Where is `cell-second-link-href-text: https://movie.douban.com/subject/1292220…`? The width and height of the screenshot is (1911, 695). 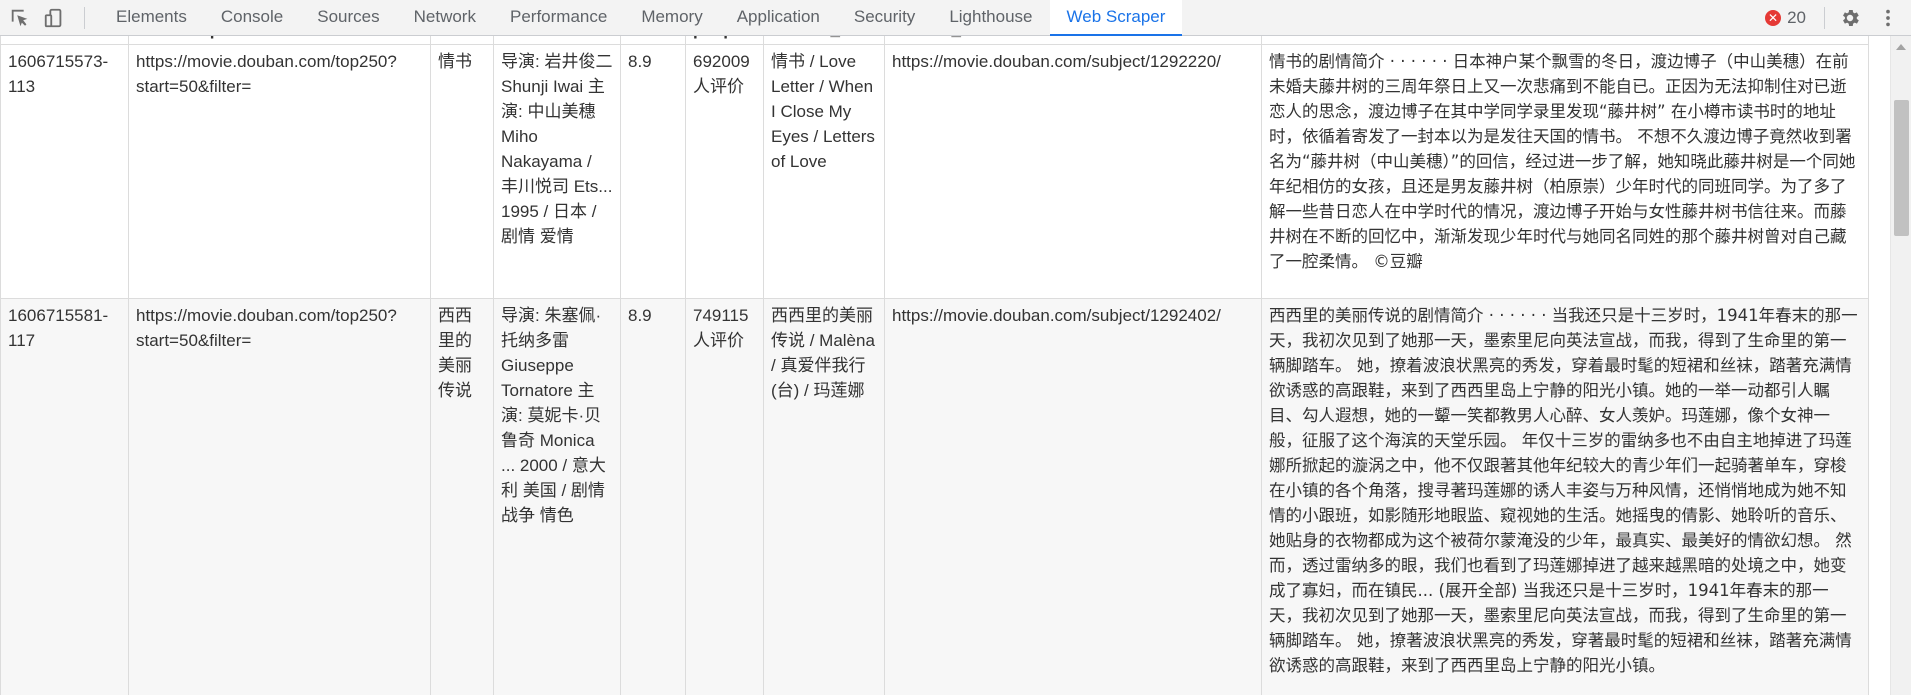
cell-second-link-href-text: https://movie.douban.com/subject/1292220… is located at coordinates (1056, 61).